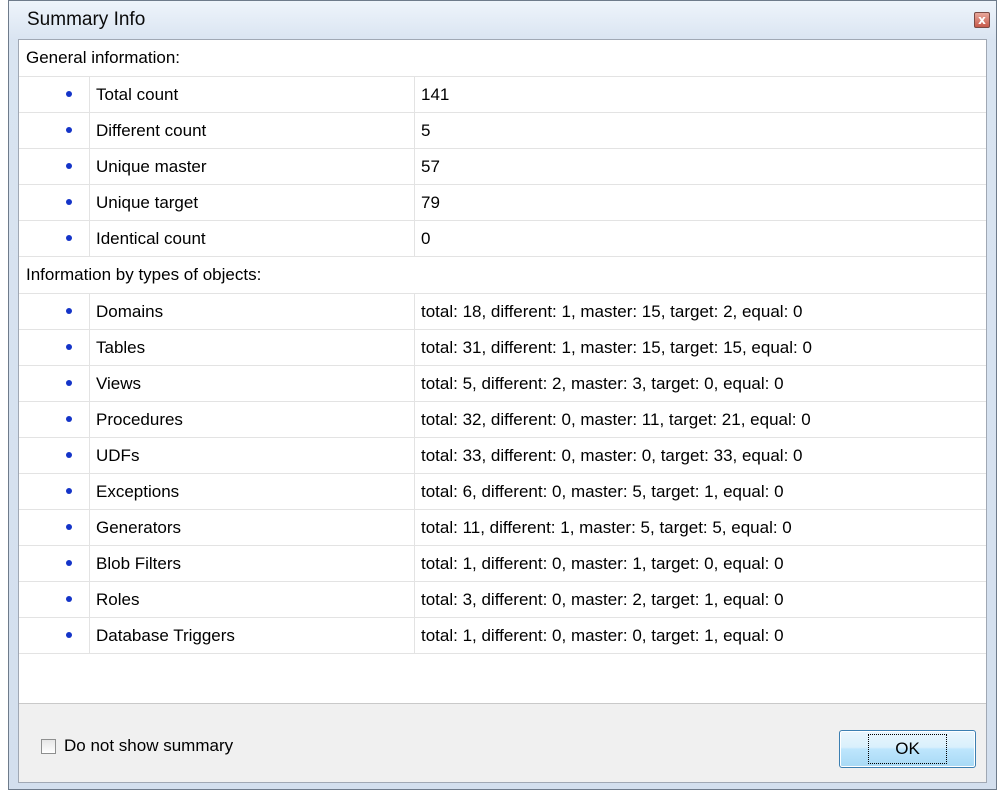  Describe the element at coordinates (48, 746) in the screenshot. I see `checkbox-box` at that location.